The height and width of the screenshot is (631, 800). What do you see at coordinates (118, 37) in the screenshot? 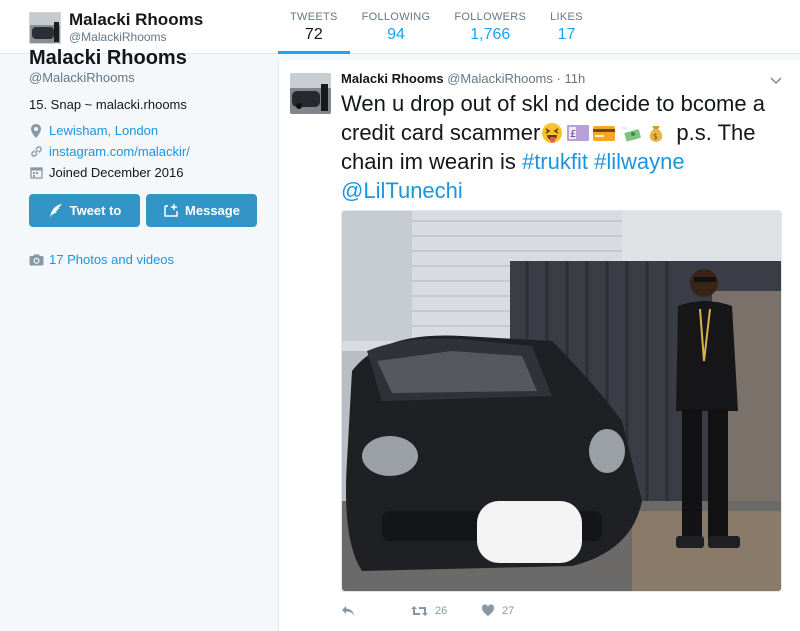
I see `nav-profile-handle: @MalackiRhooms` at bounding box center [118, 37].